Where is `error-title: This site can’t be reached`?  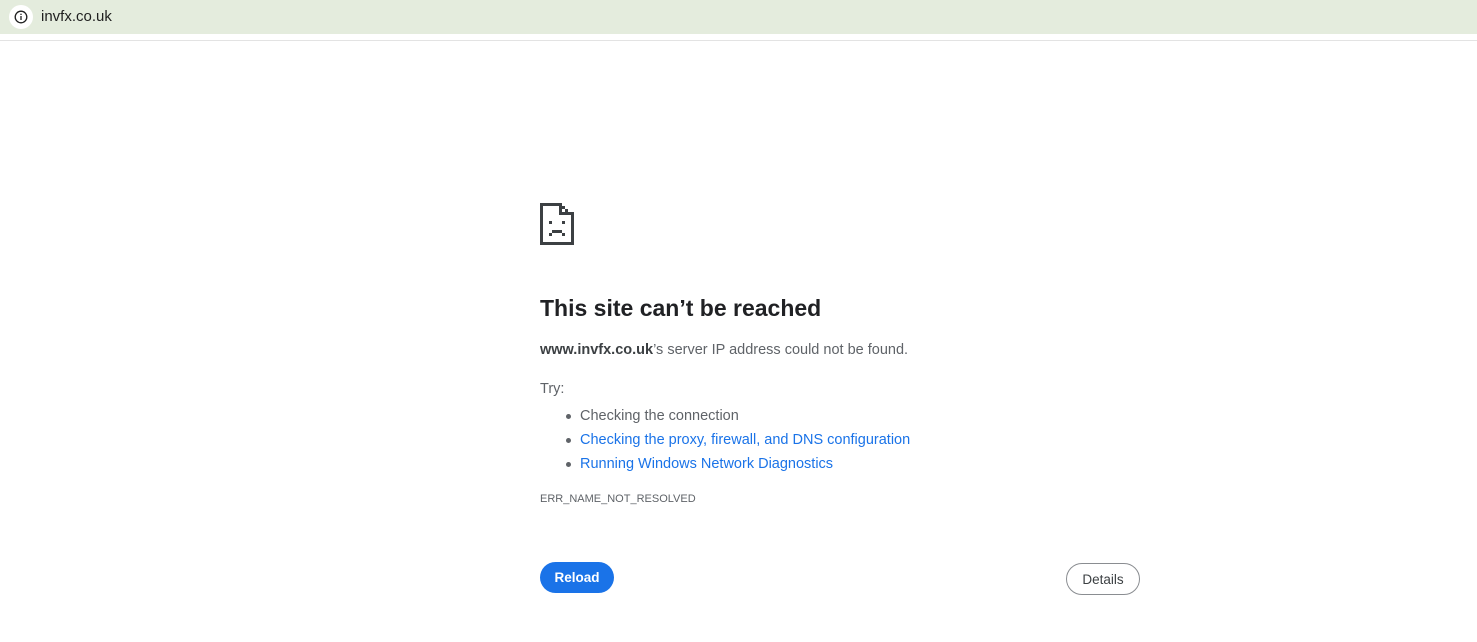 error-title: This site can’t be reached is located at coordinates (681, 308).